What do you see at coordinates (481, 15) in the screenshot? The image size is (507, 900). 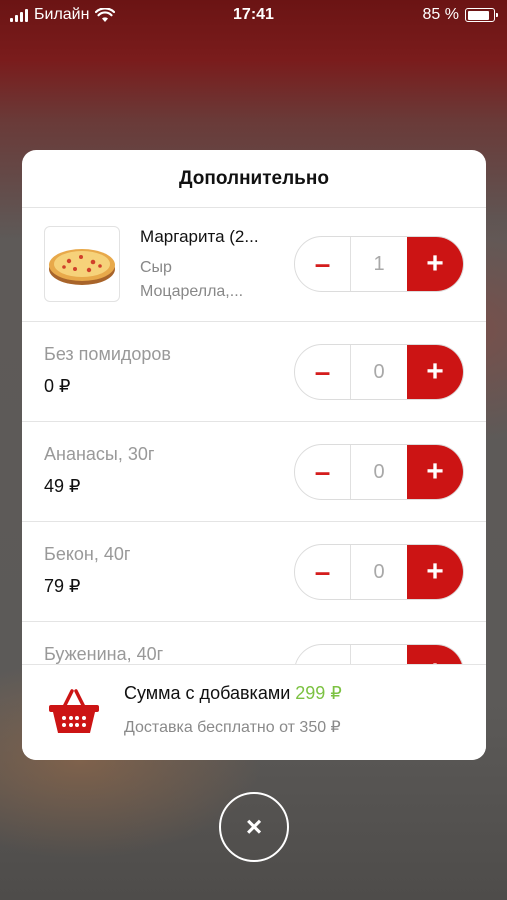 I see `battery-icon` at bounding box center [481, 15].